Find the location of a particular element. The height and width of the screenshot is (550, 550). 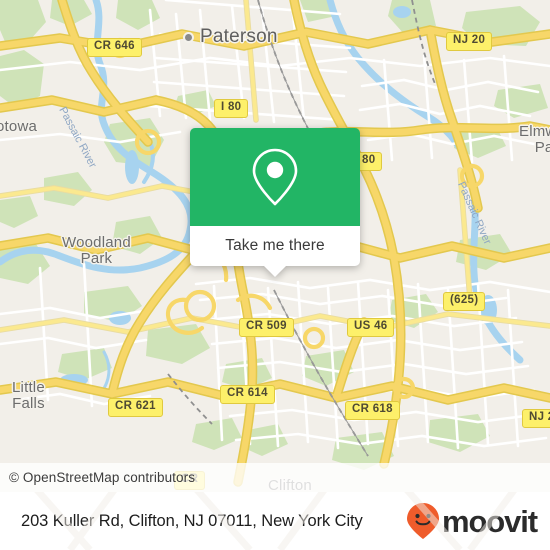

place-label-woodland-park: Woodland Park is located at coordinates (96, 250).